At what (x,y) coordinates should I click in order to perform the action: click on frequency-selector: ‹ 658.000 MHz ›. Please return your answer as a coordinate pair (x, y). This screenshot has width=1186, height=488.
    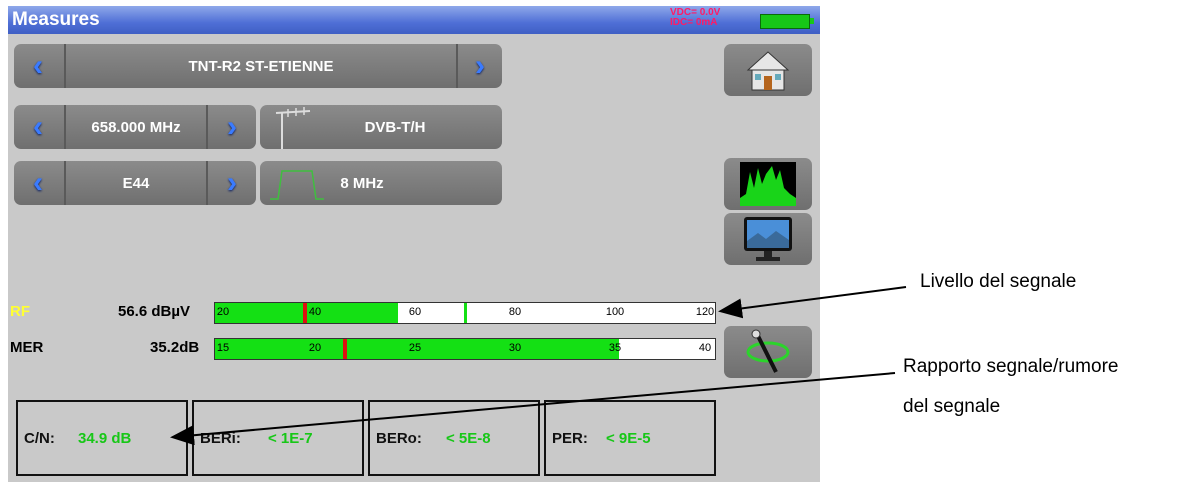
    Looking at the image, I should click on (135, 127).